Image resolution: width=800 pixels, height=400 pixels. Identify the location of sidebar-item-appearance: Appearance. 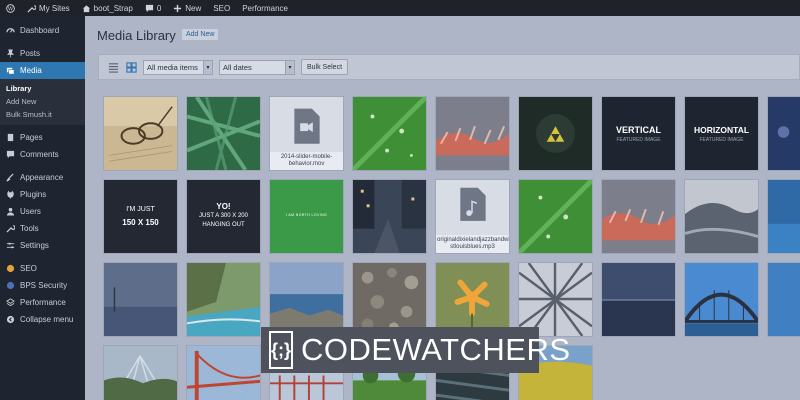
(42, 177).